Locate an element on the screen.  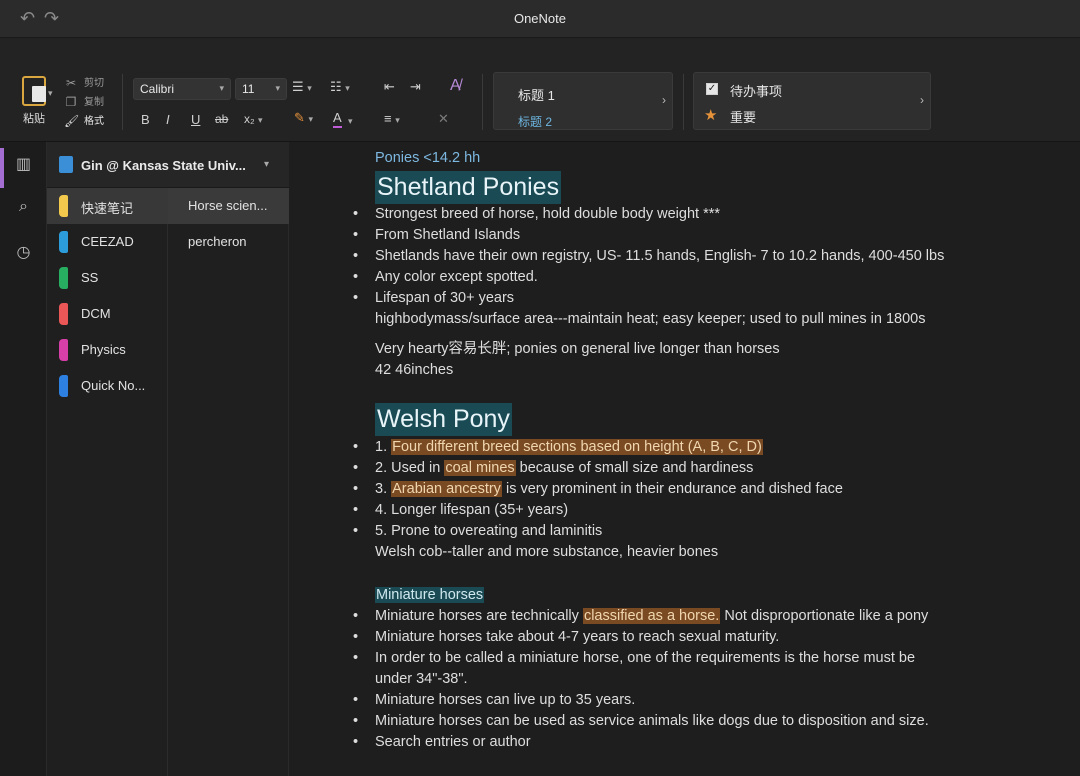
section-name: CEEZAD is located at coordinates (107, 241).